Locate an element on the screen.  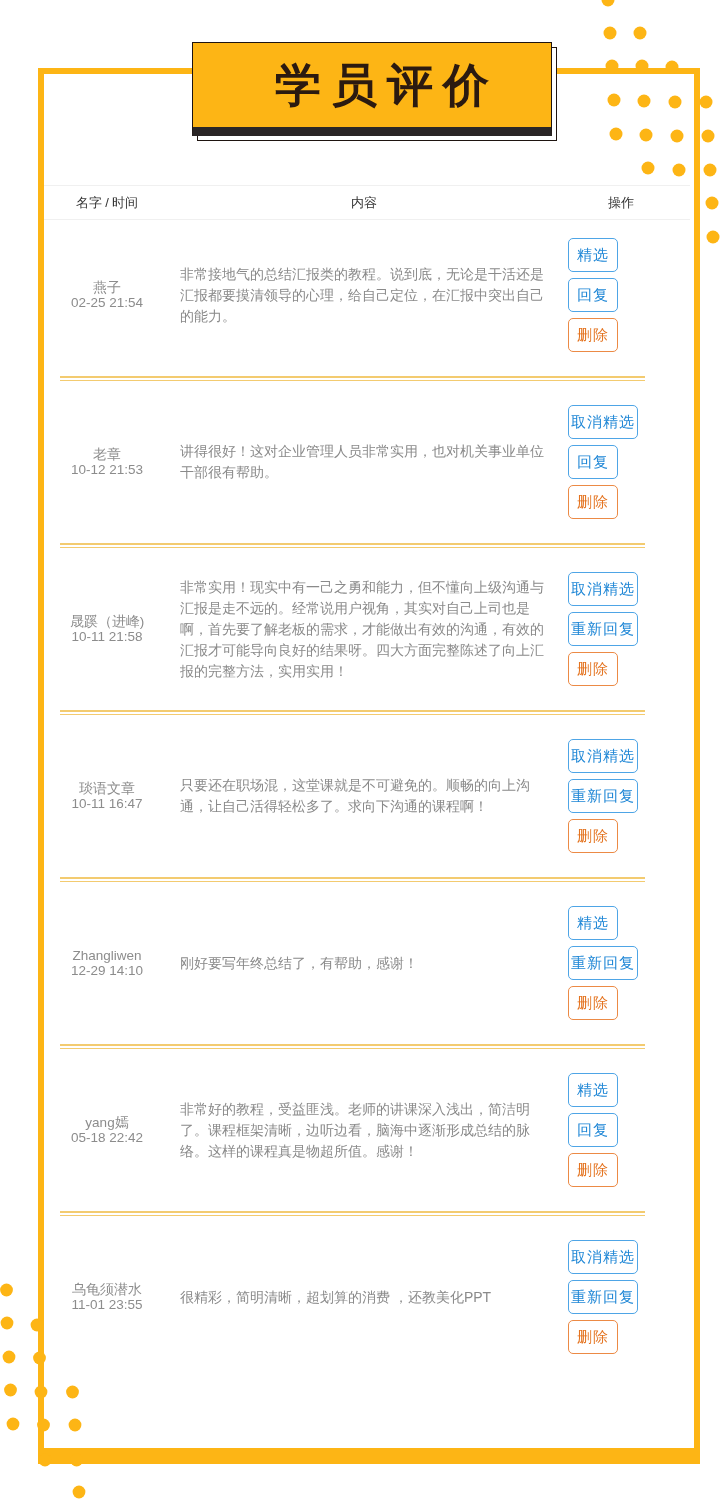
reviewer-name: Zhangliwen is located at coordinates (107, 955).